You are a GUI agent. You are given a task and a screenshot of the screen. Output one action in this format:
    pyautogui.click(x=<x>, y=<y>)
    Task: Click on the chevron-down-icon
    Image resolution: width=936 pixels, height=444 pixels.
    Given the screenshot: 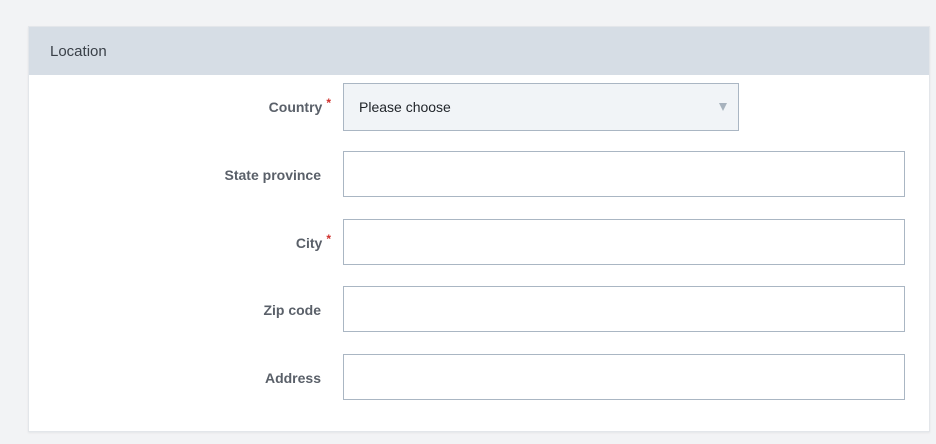 What is the action you would take?
    pyautogui.click(x=723, y=107)
    